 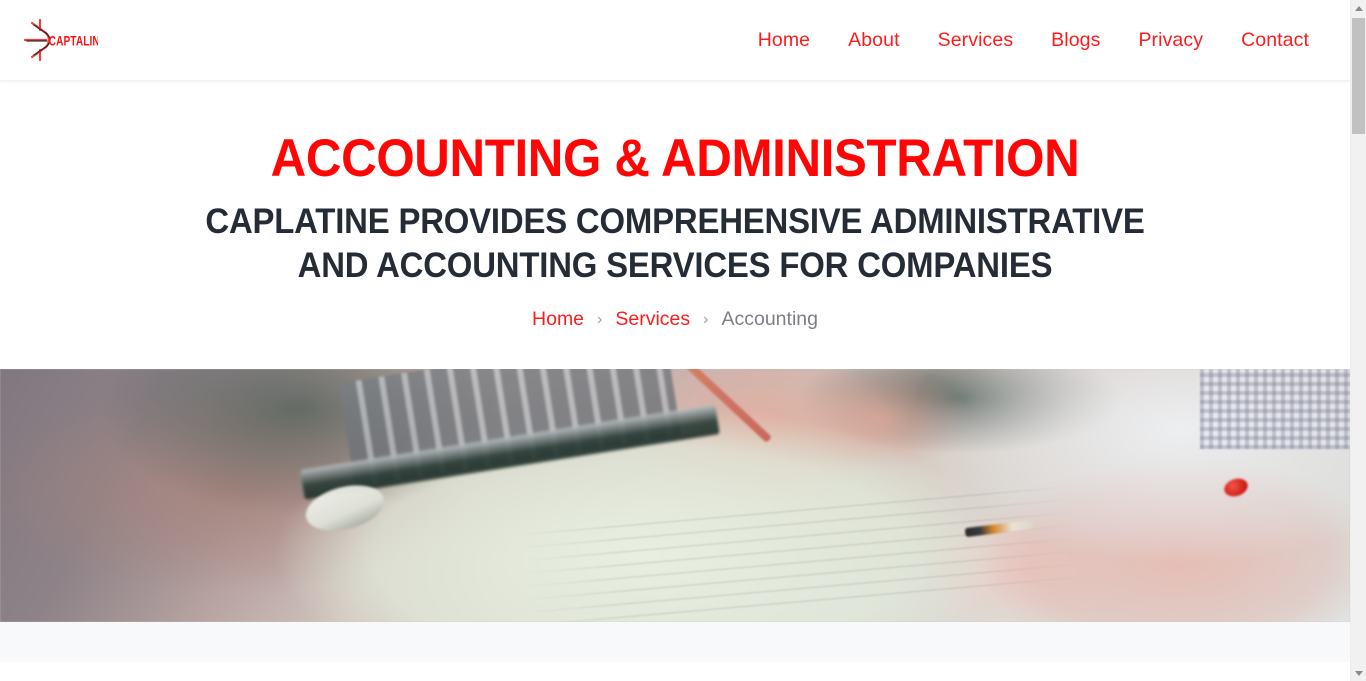 What do you see at coordinates (652, 319) in the screenshot?
I see `breadcrumb-item-services: Services` at bounding box center [652, 319].